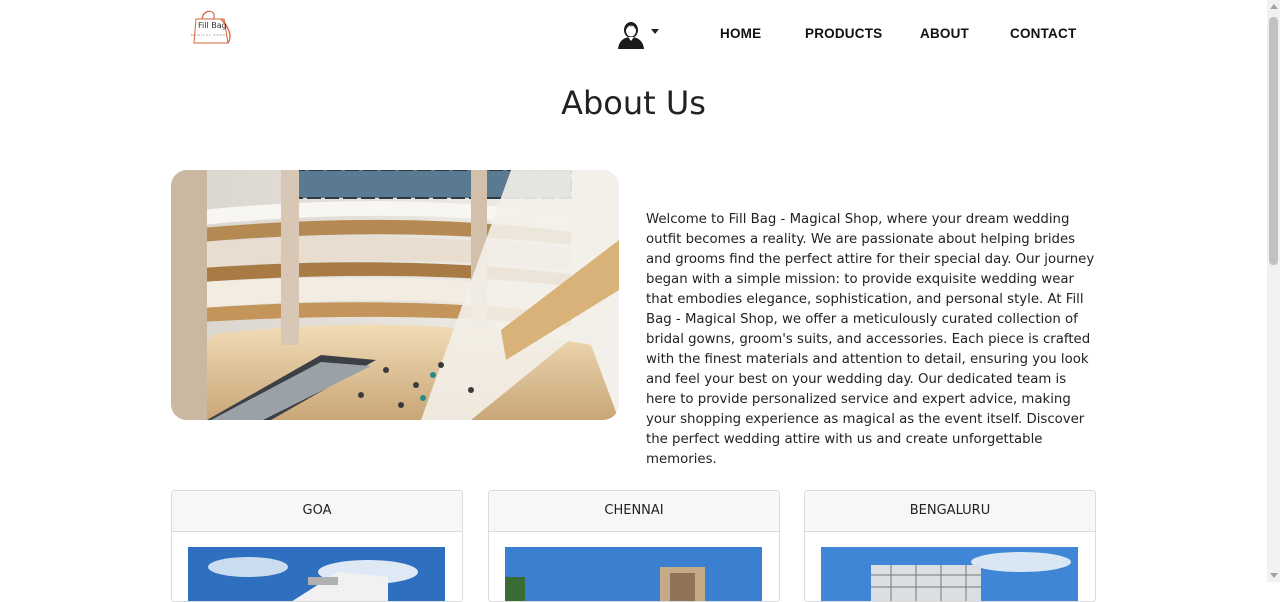 The width and height of the screenshot is (1280, 602). Describe the element at coordinates (208, 35) in the screenshot. I see `logo-subtext: MAGICAL SHOP` at that location.